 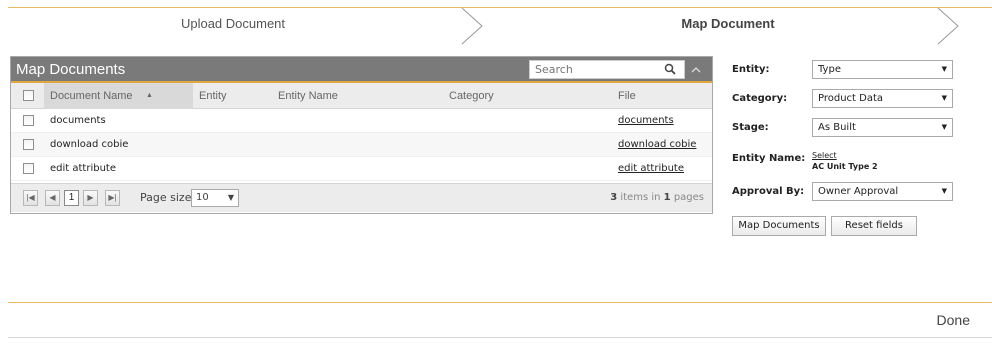 I want to click on done-button: Done, so click(x=953, y=320).